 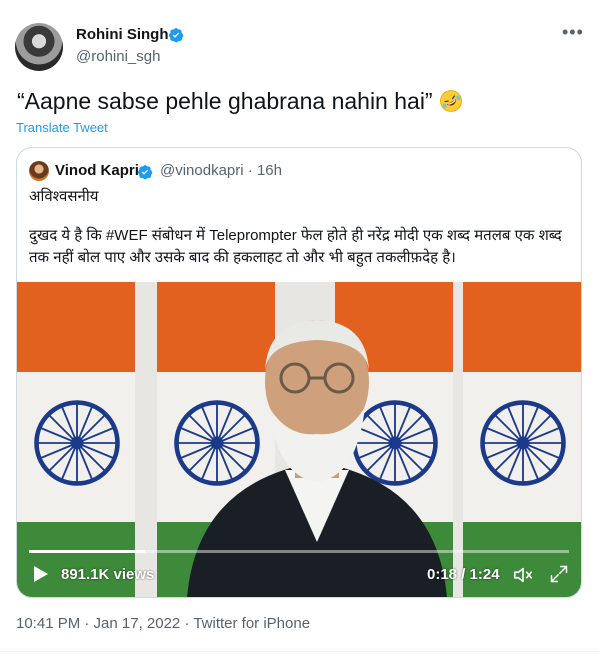 I want to click on author-name: Rohini Singh, so click(x=122, y=34).